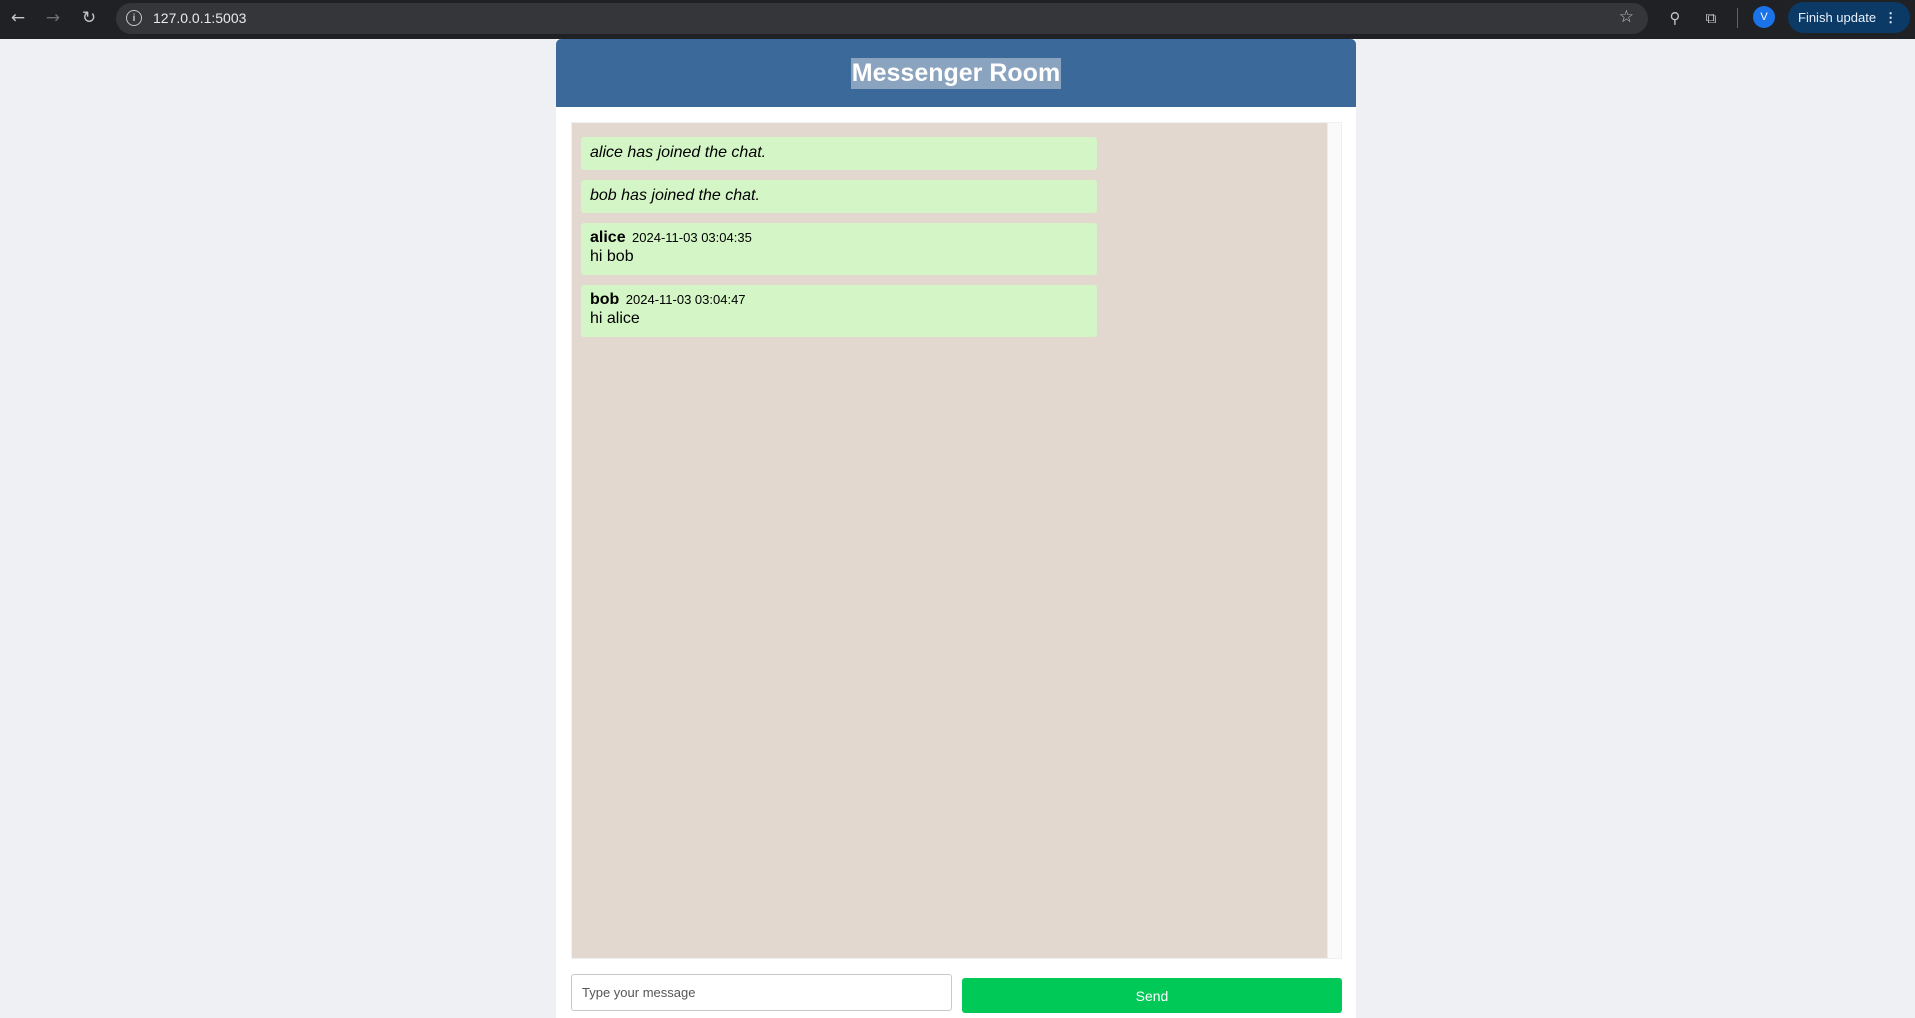 The image size is (1915, 1018). I want to click on bookmark-star-icon: ☆, so click(1626, 17).